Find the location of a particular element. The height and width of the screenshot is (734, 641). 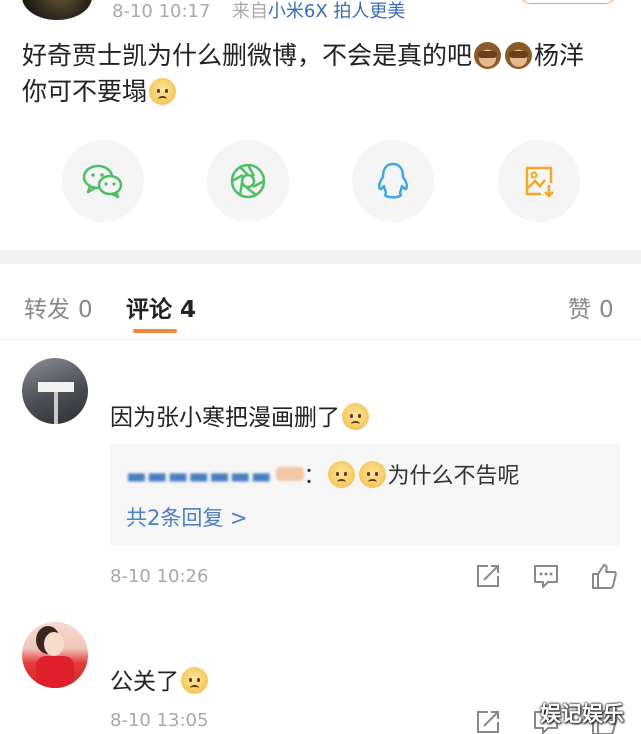

reply-username-blurred: ▬▬▬▬▬▬▬ is located at coordinates (199, 476).